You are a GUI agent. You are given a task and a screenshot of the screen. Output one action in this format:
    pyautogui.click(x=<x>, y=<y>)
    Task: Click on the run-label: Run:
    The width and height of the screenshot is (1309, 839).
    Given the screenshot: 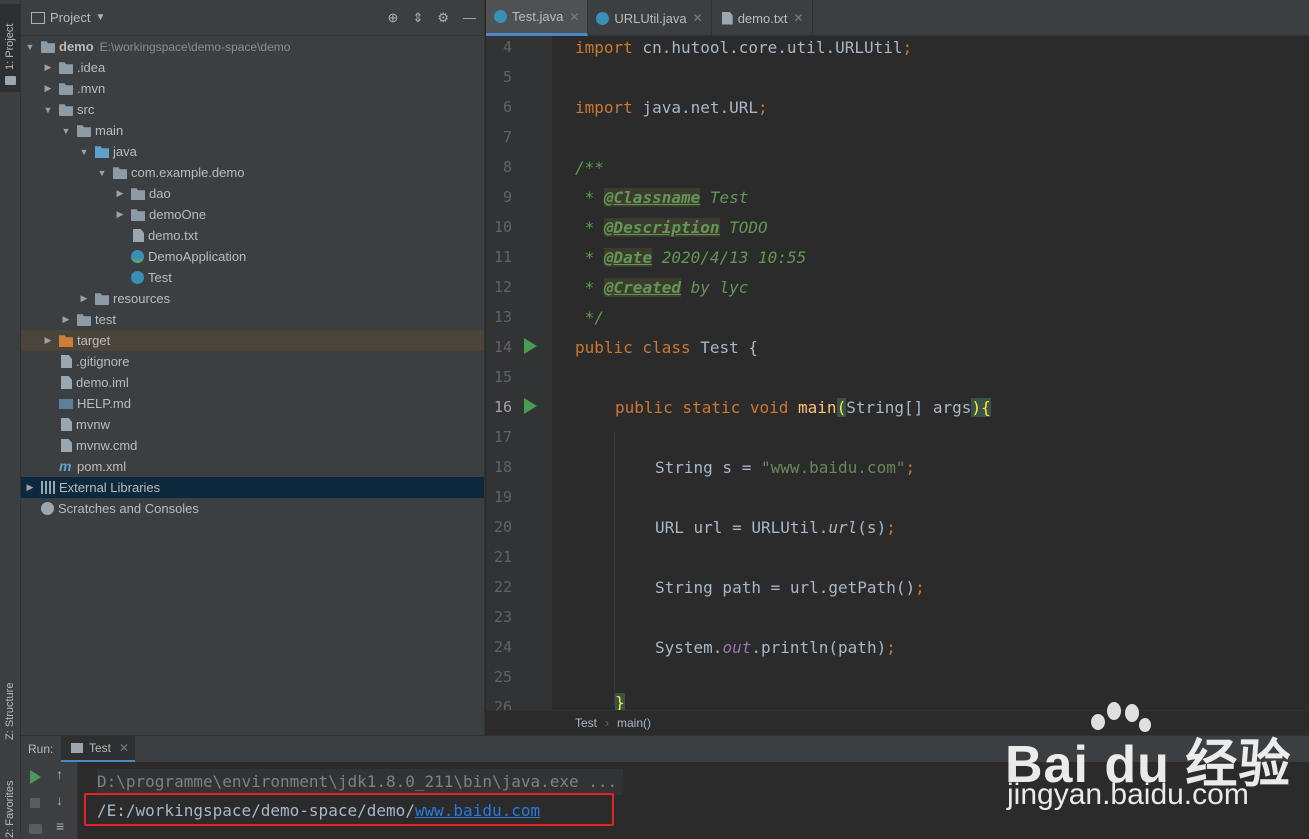 What is the action you would take?
    pyautogui.click(x=41, y=749)
    